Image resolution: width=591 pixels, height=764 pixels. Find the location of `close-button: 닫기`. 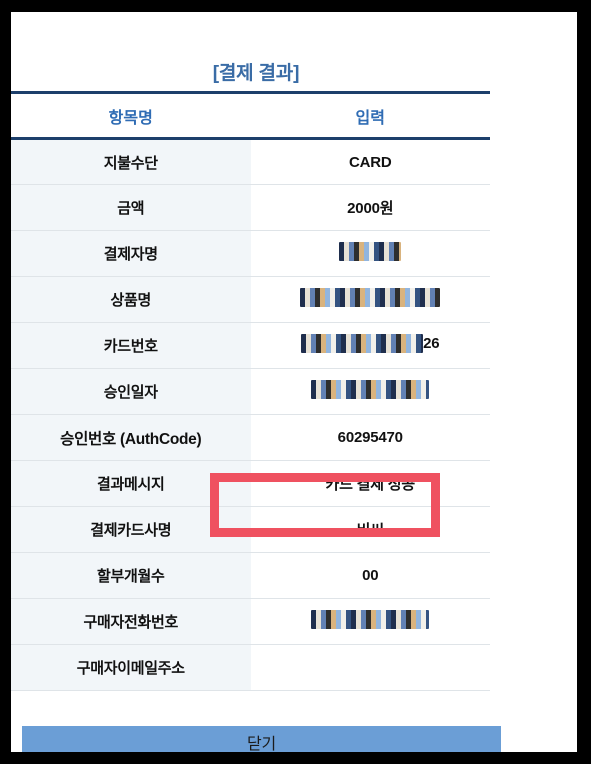

close-button: 닫기 is located at coordinates (261, 739).